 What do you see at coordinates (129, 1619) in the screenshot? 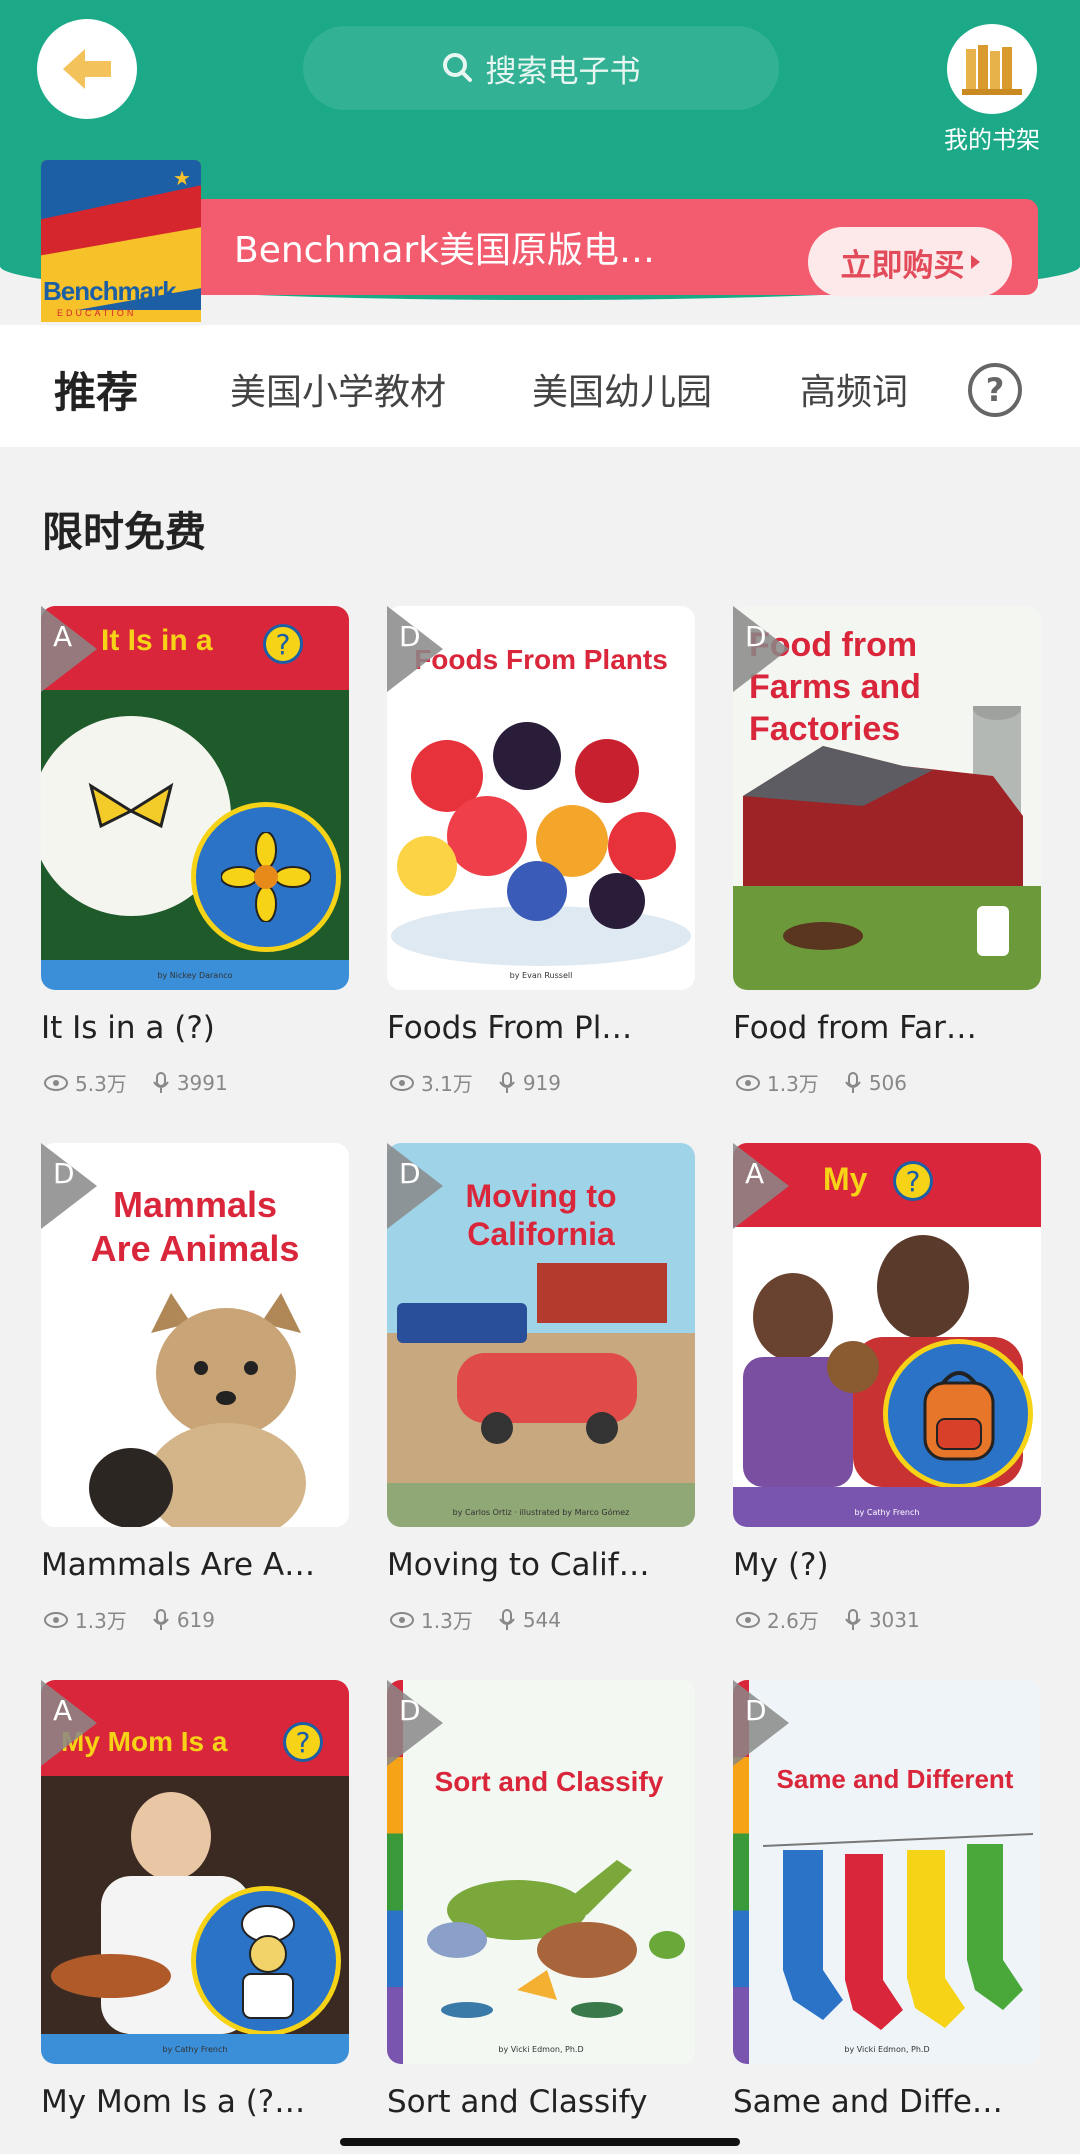
I see `book-stats: 1.3万 619` at bounding box center [129, 1619].